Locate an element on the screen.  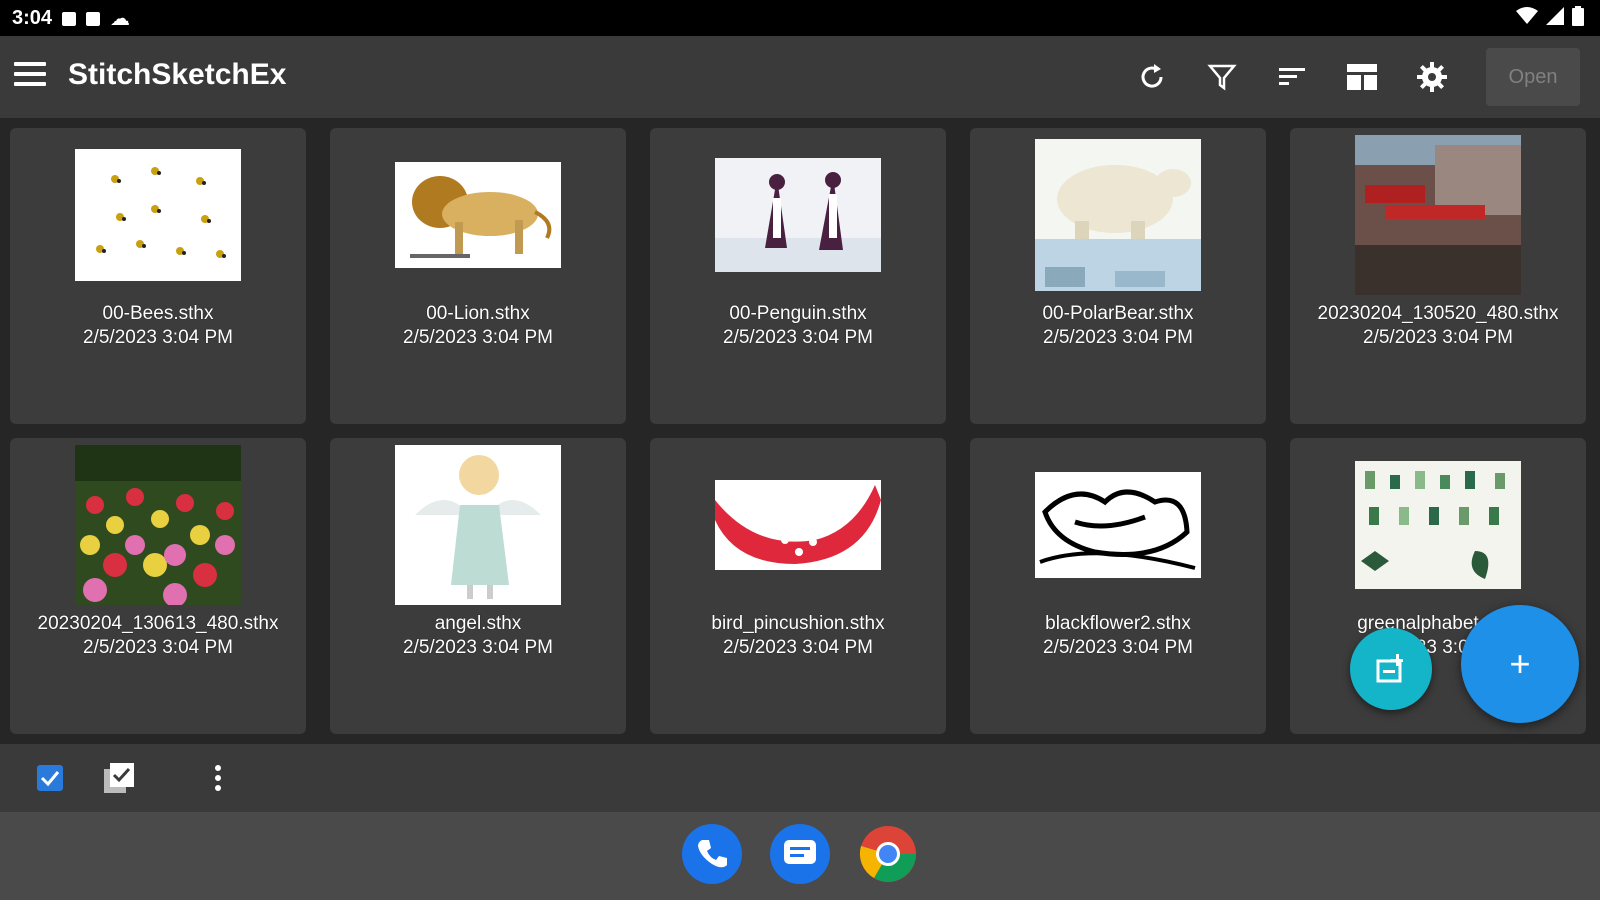
app-title: StitchSketchEx is located at coordinates (177, 74).